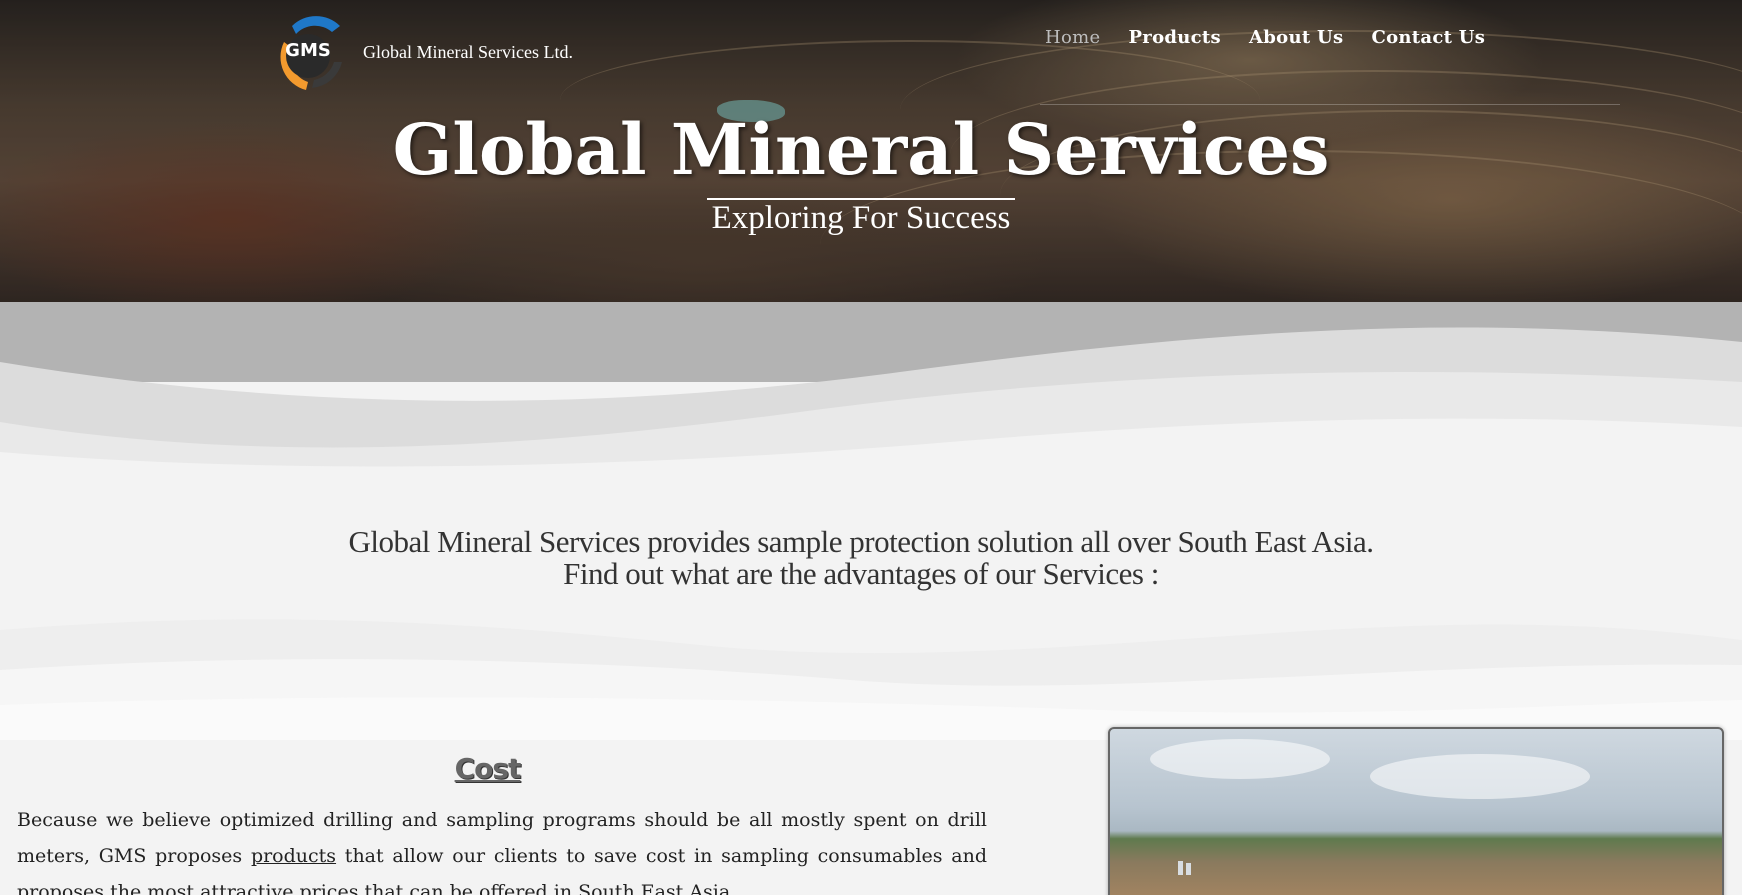  What do you see at coordinates (1330, 104) in the screenshot?
I see `nav-divider` at bounding box center [1330, 104].